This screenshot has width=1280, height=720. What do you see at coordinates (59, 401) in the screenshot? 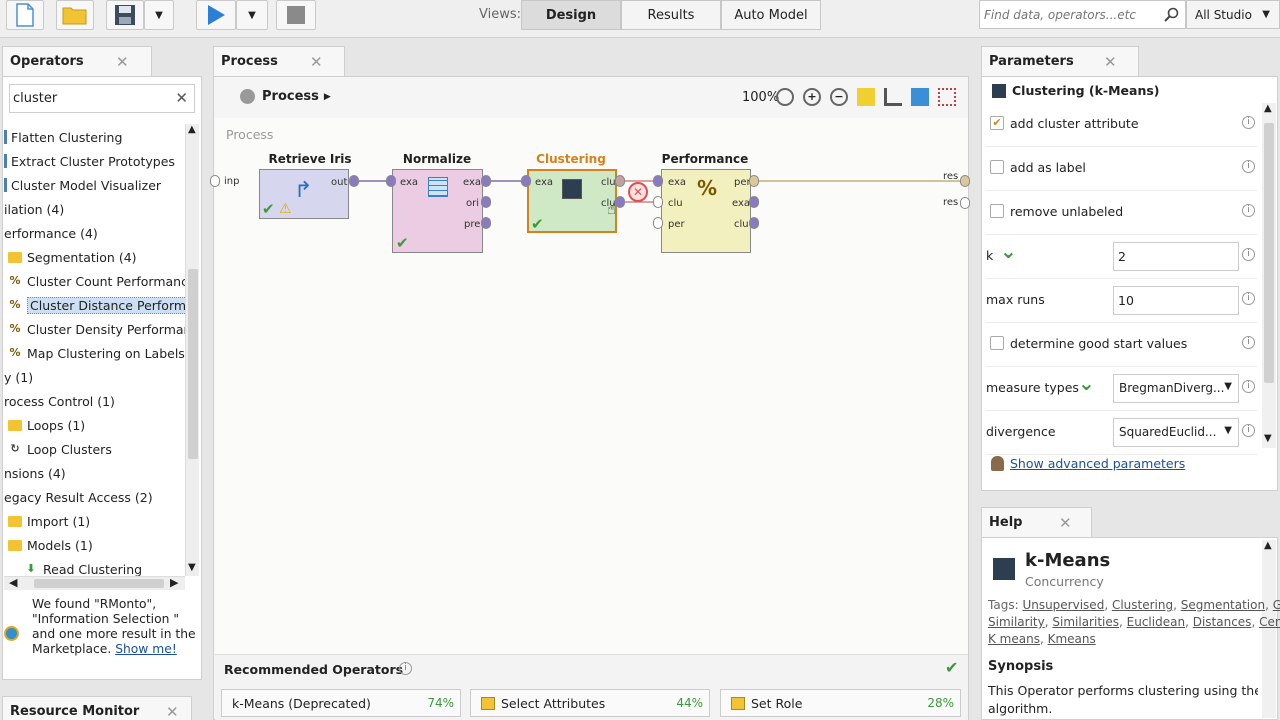
I see `operator-tree-item: rocess Control (1)` at bounding box center [59, 401].